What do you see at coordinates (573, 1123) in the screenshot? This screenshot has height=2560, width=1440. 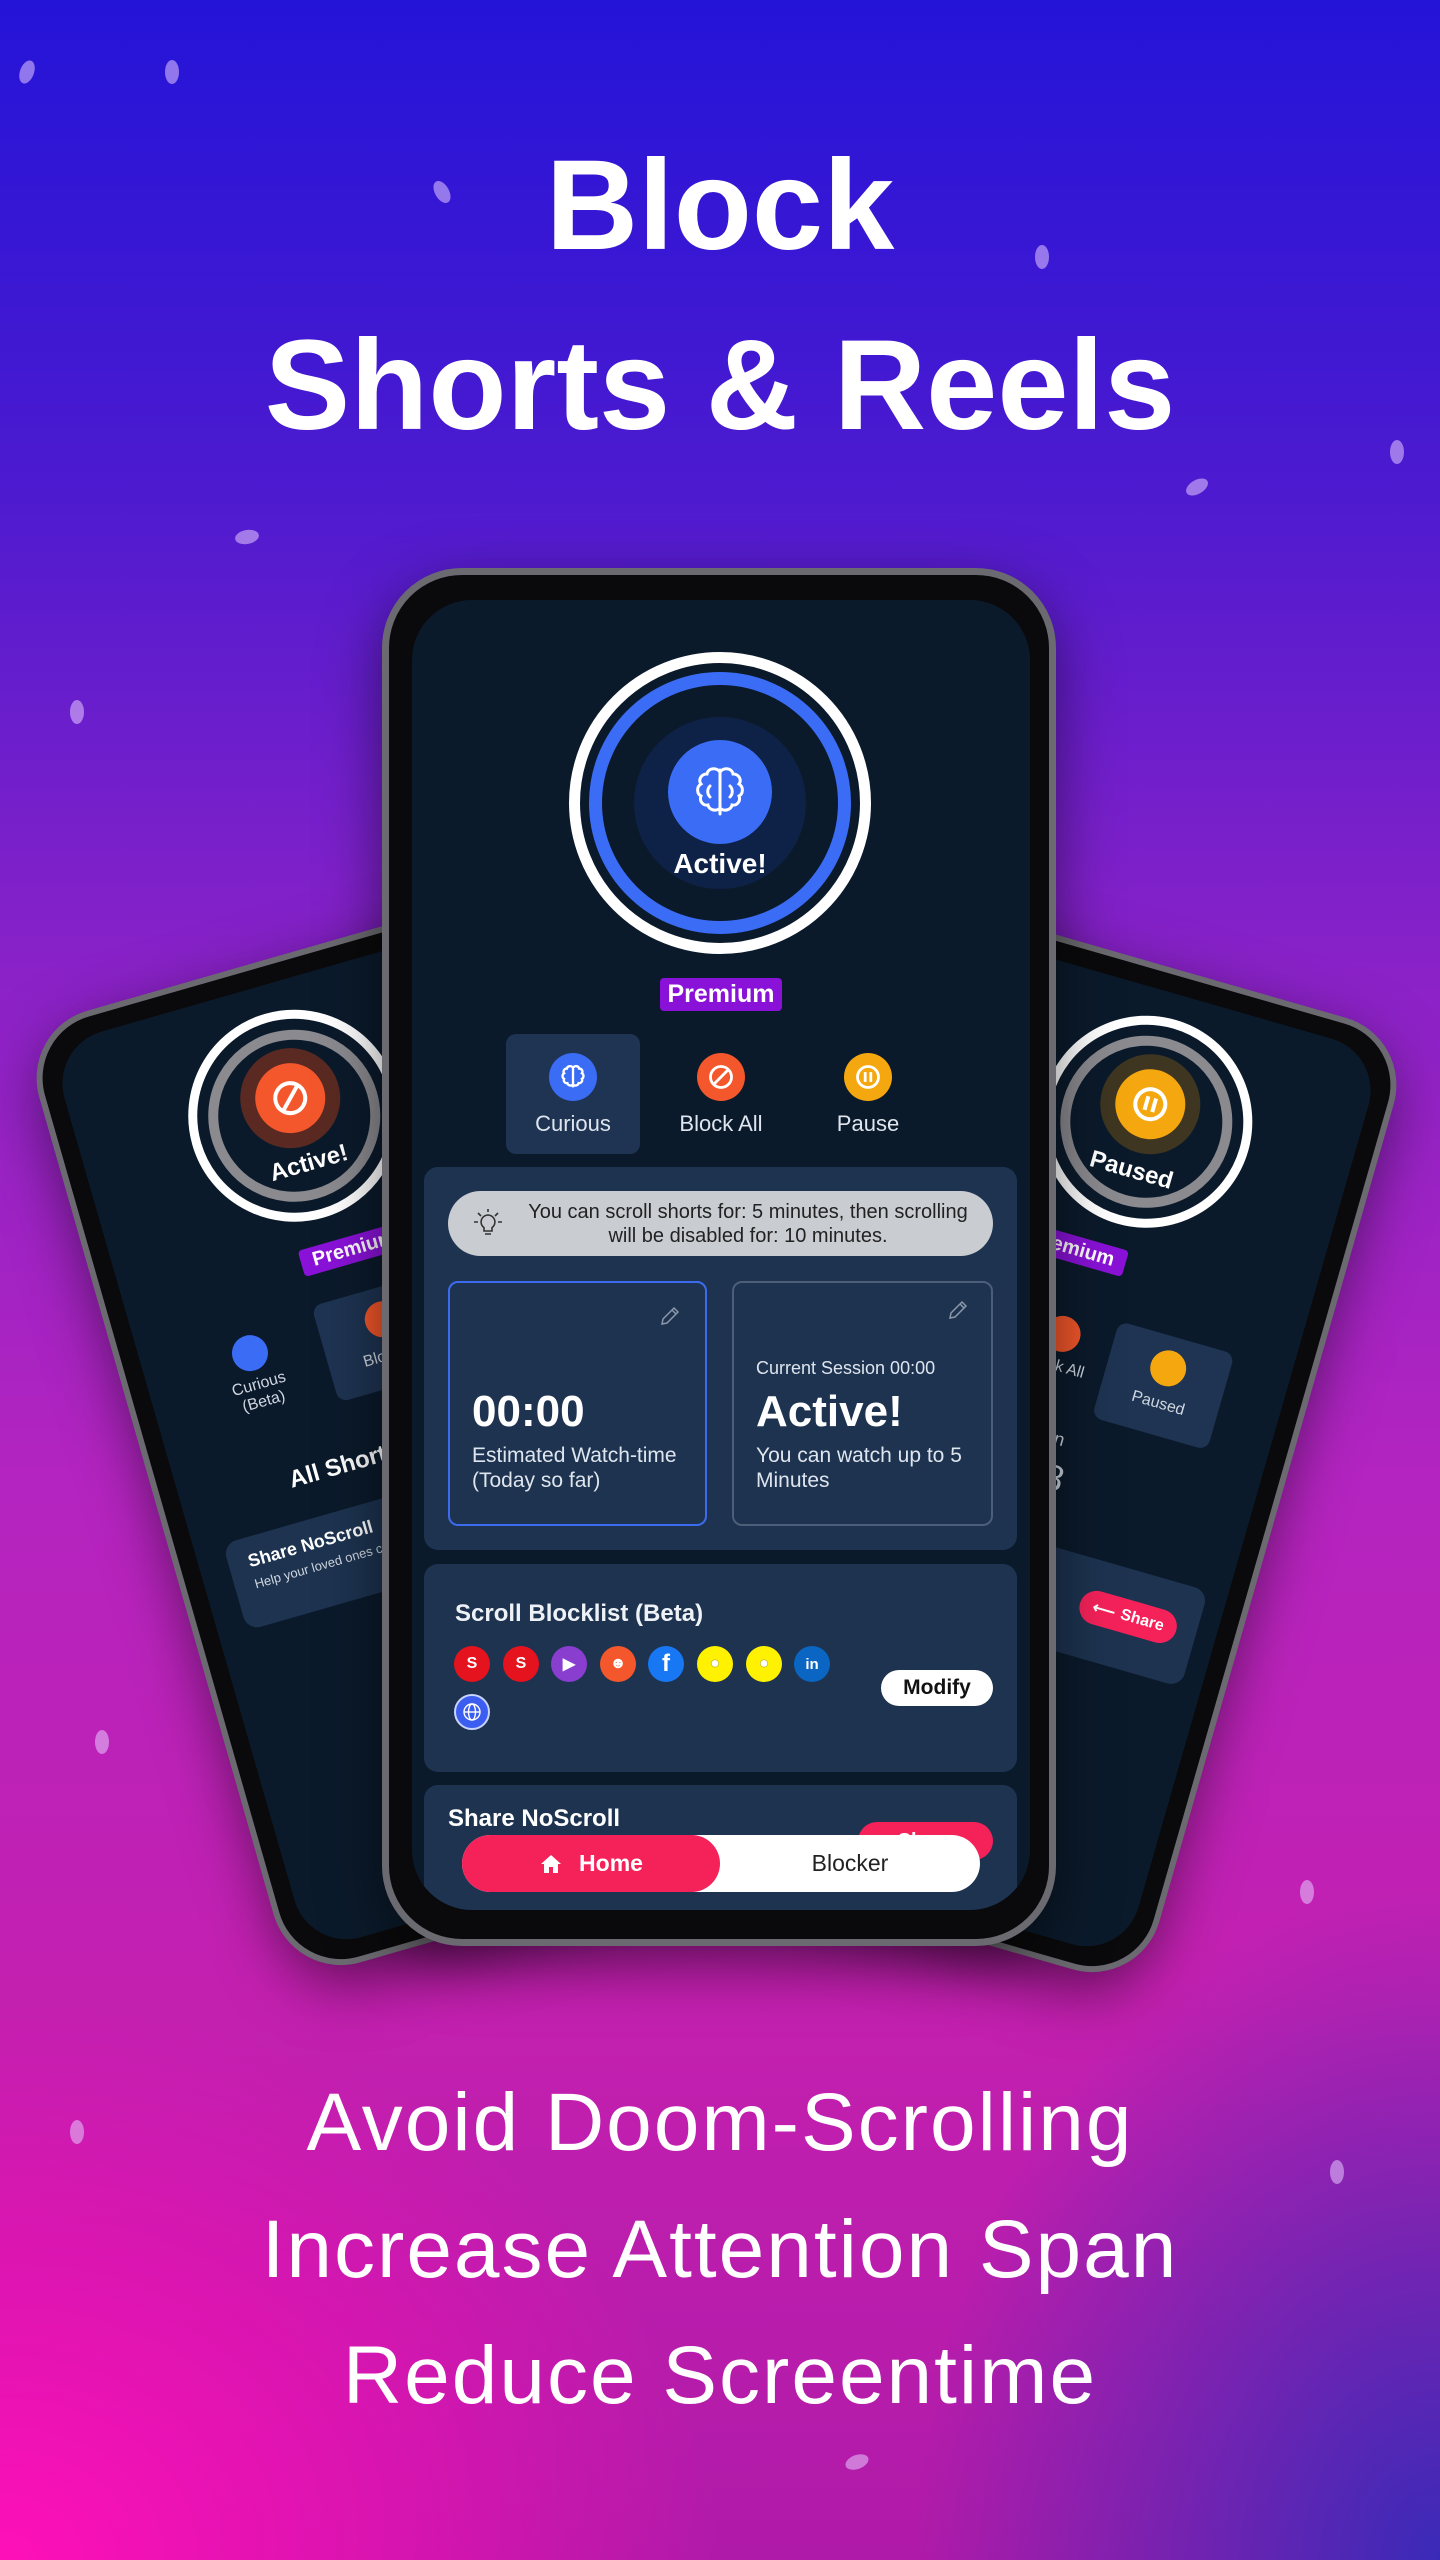 I see `mode-curious-label: Curious` at bounding box center [573, 1123].